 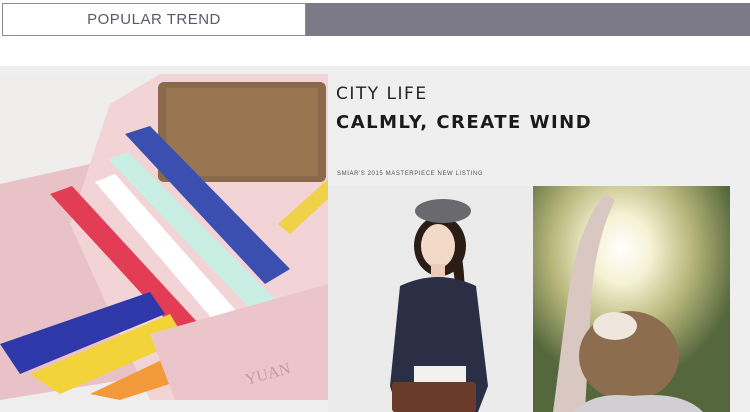 I want to click on banner-headline-block: CITY LIFE CALMLY, CREATE WIND, so click(x=464, y=108).